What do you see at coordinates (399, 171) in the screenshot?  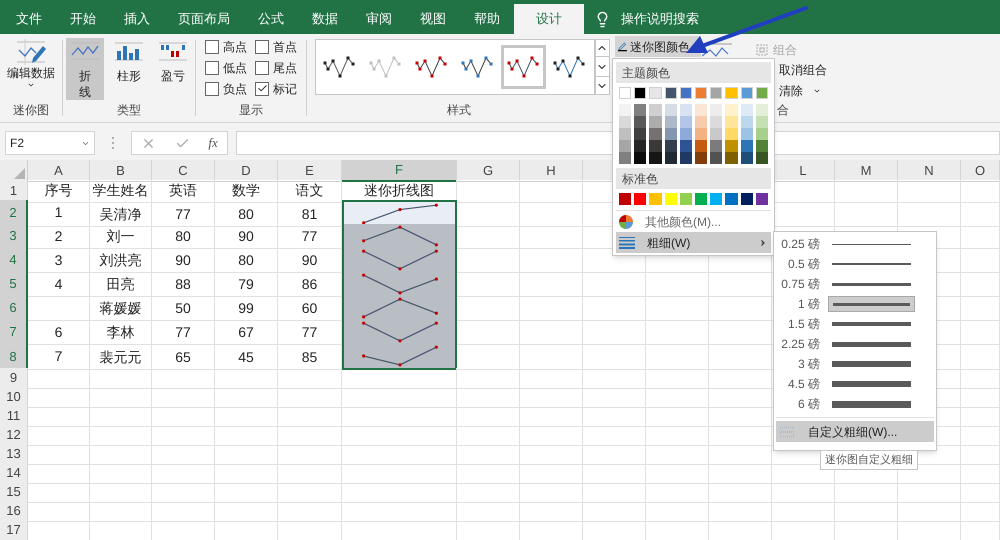 I see `column-header: F` at bounding box center [399, 171].